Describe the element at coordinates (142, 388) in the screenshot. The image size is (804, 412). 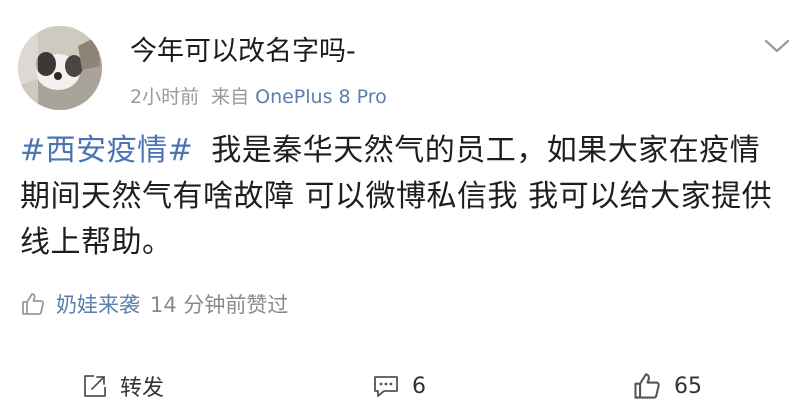
I see `repost-label: 转发` at that location.